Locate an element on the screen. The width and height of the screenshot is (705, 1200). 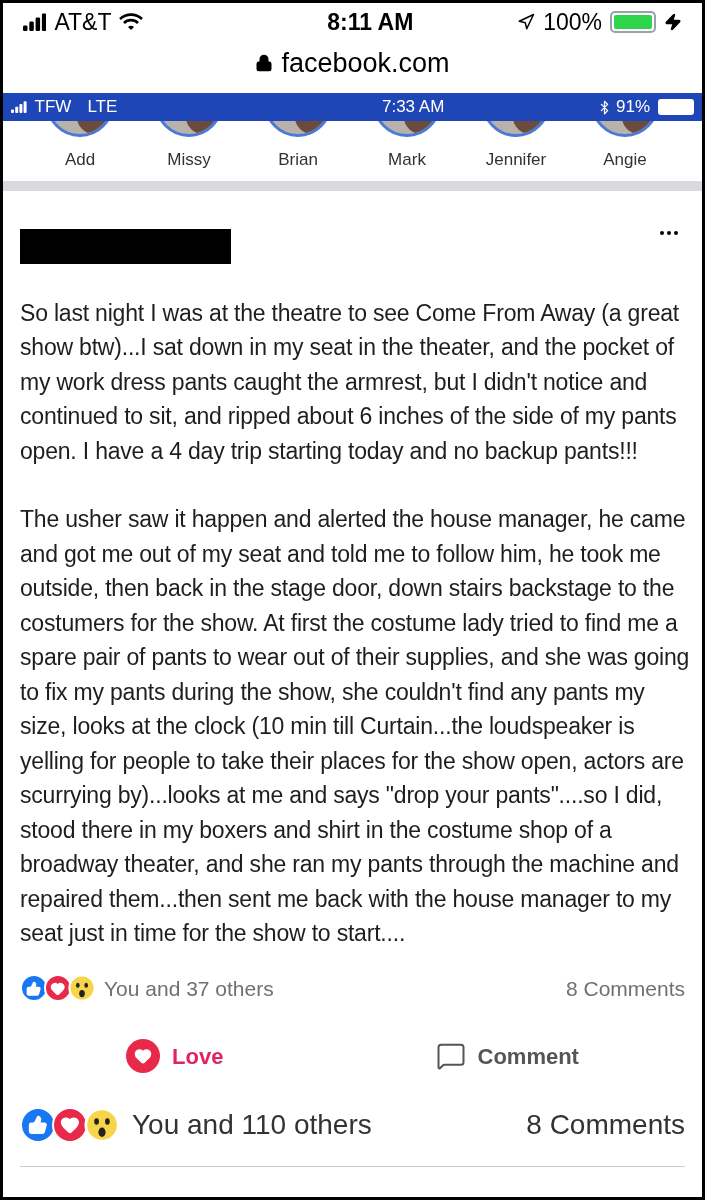
love-button: Love is located at coordinates (175, 1056).